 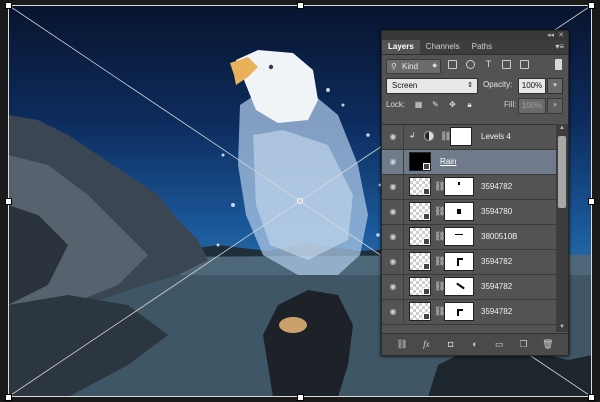 I want to click on layer-levels-4: ◉ ↲ ⛓ Levels 4, so click(x=469, y=137).